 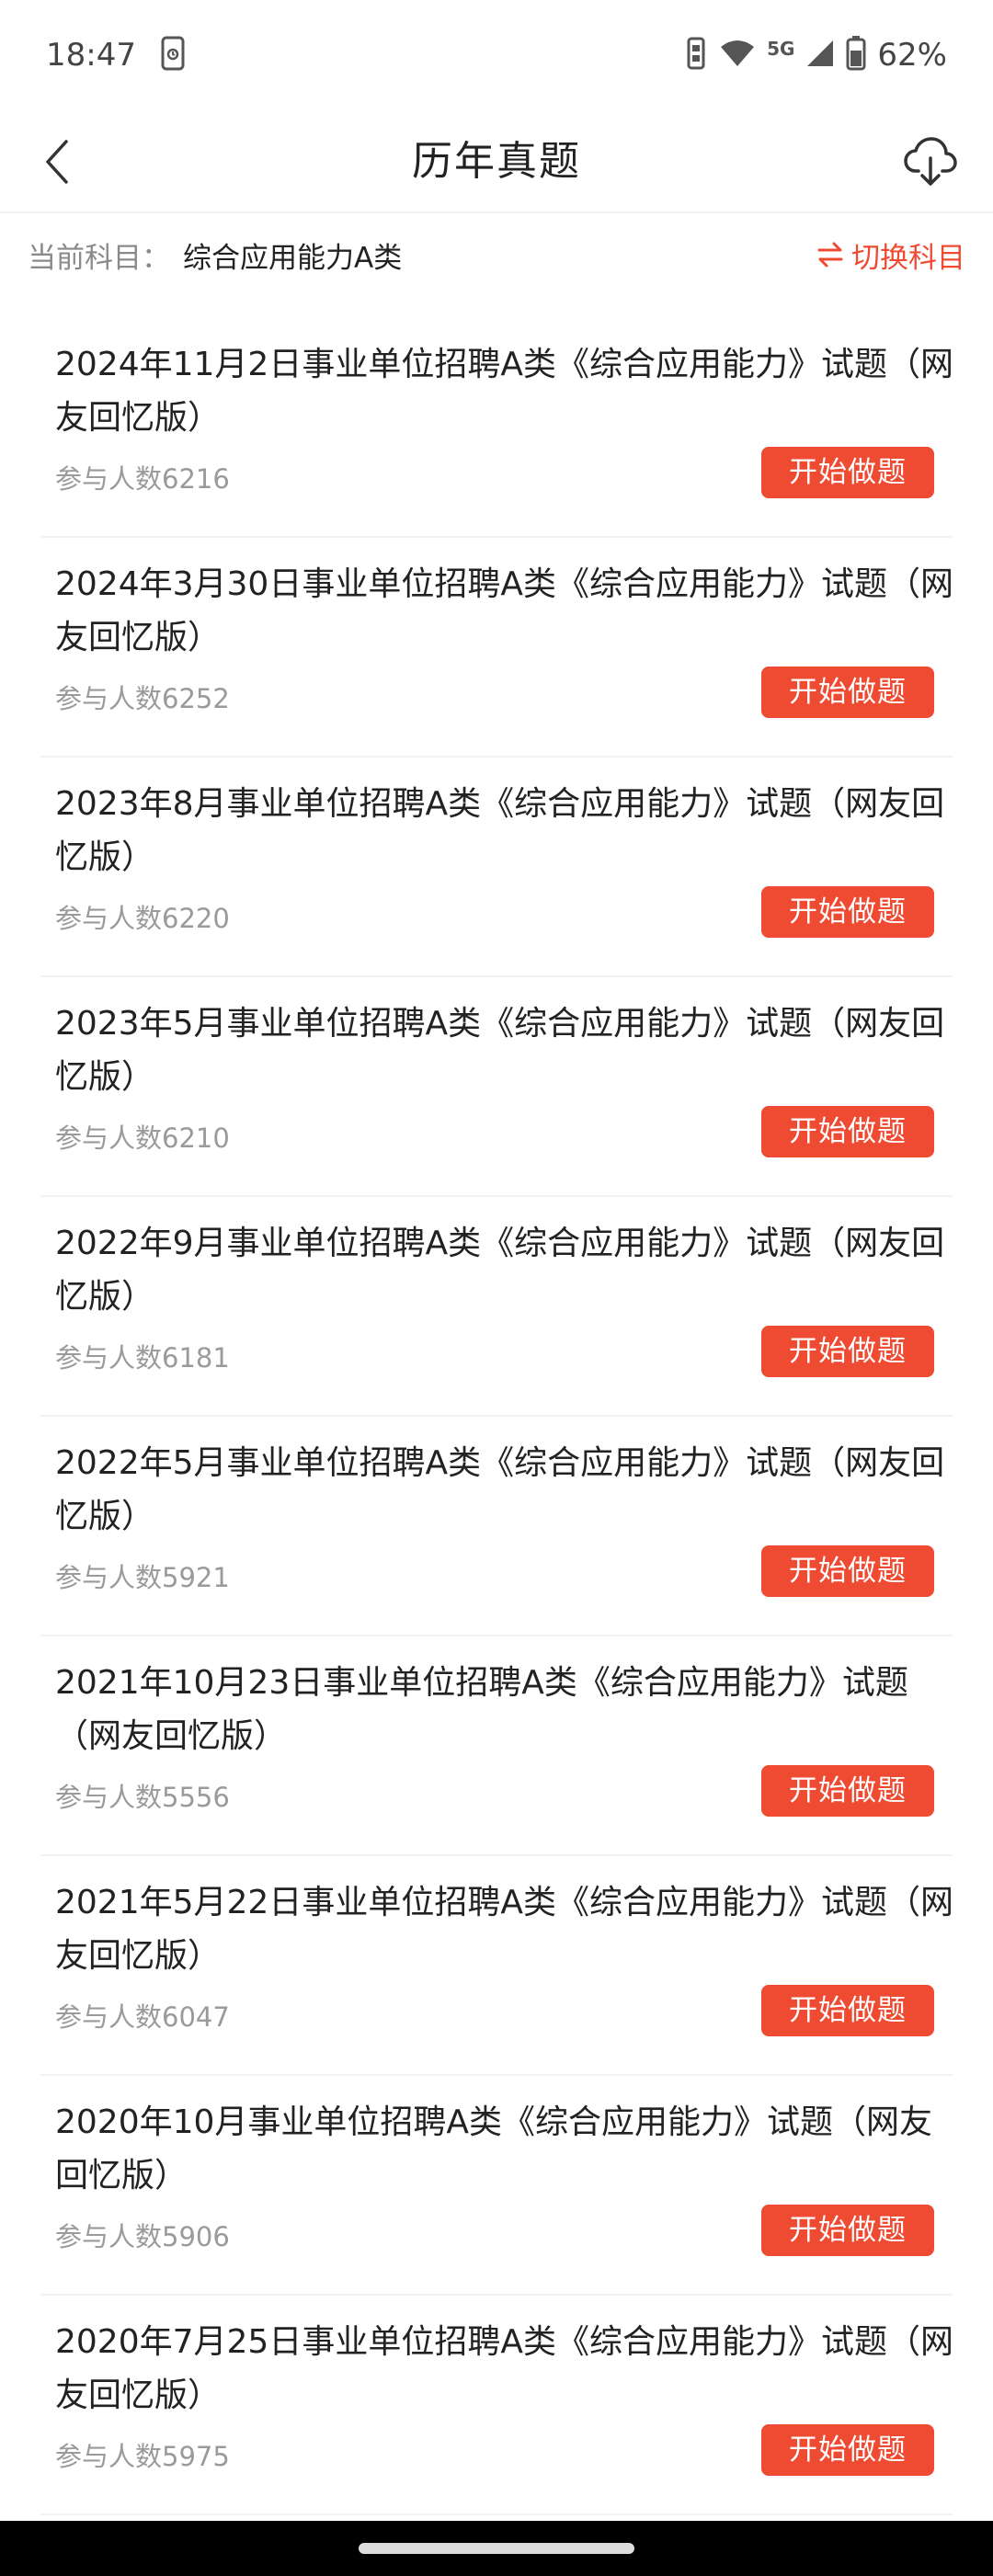 What do you see at coordinates (504, 391) in the screenshot?
I see `exam-title: 2024年11月2日事业单位招聘A类《综合应用能力》试题（网友回忆版）` at bounding box center [504, 391].